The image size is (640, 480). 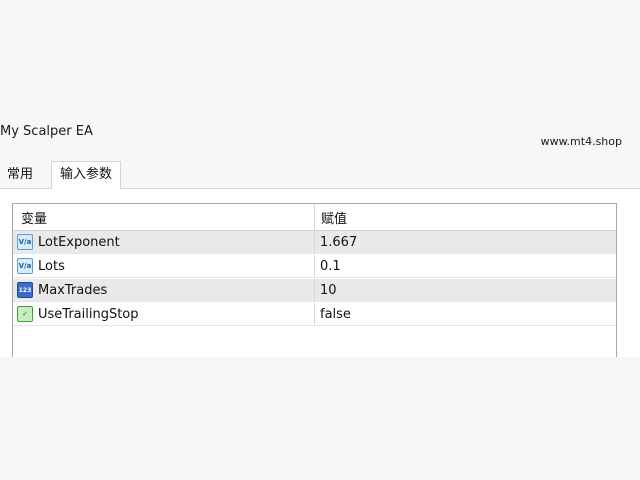 I want to click on tab-input-parameters: 输入参数, so click(x=86, y=175).